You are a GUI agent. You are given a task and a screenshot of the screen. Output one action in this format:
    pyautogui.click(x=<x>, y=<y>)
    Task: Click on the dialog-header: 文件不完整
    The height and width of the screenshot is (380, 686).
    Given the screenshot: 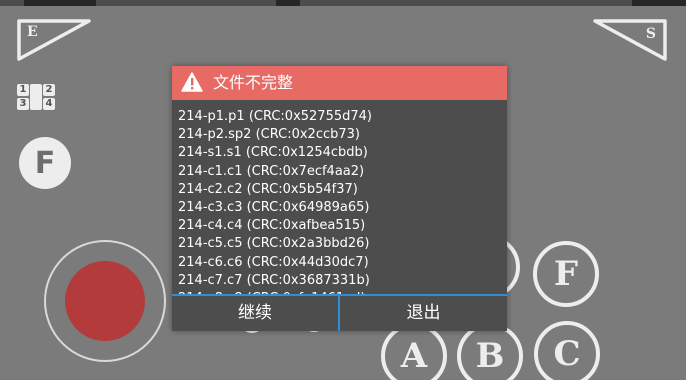 What is the action you would take?
    pyautogui.click(x=339, y=83)
    